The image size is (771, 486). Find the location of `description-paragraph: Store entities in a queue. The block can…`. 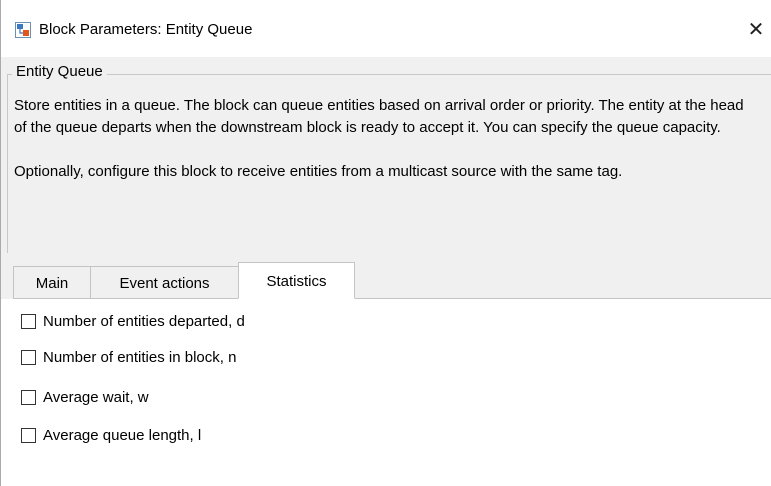

description-paragraph: Store entities in a queue. The block can… is located at coordinates (379, 116).